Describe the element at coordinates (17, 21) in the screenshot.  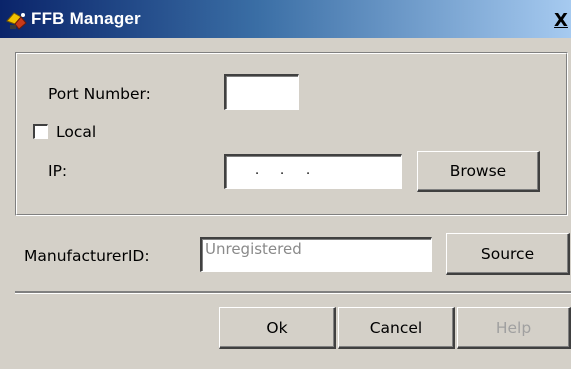
I see `ffb-manager-icon` at that location.